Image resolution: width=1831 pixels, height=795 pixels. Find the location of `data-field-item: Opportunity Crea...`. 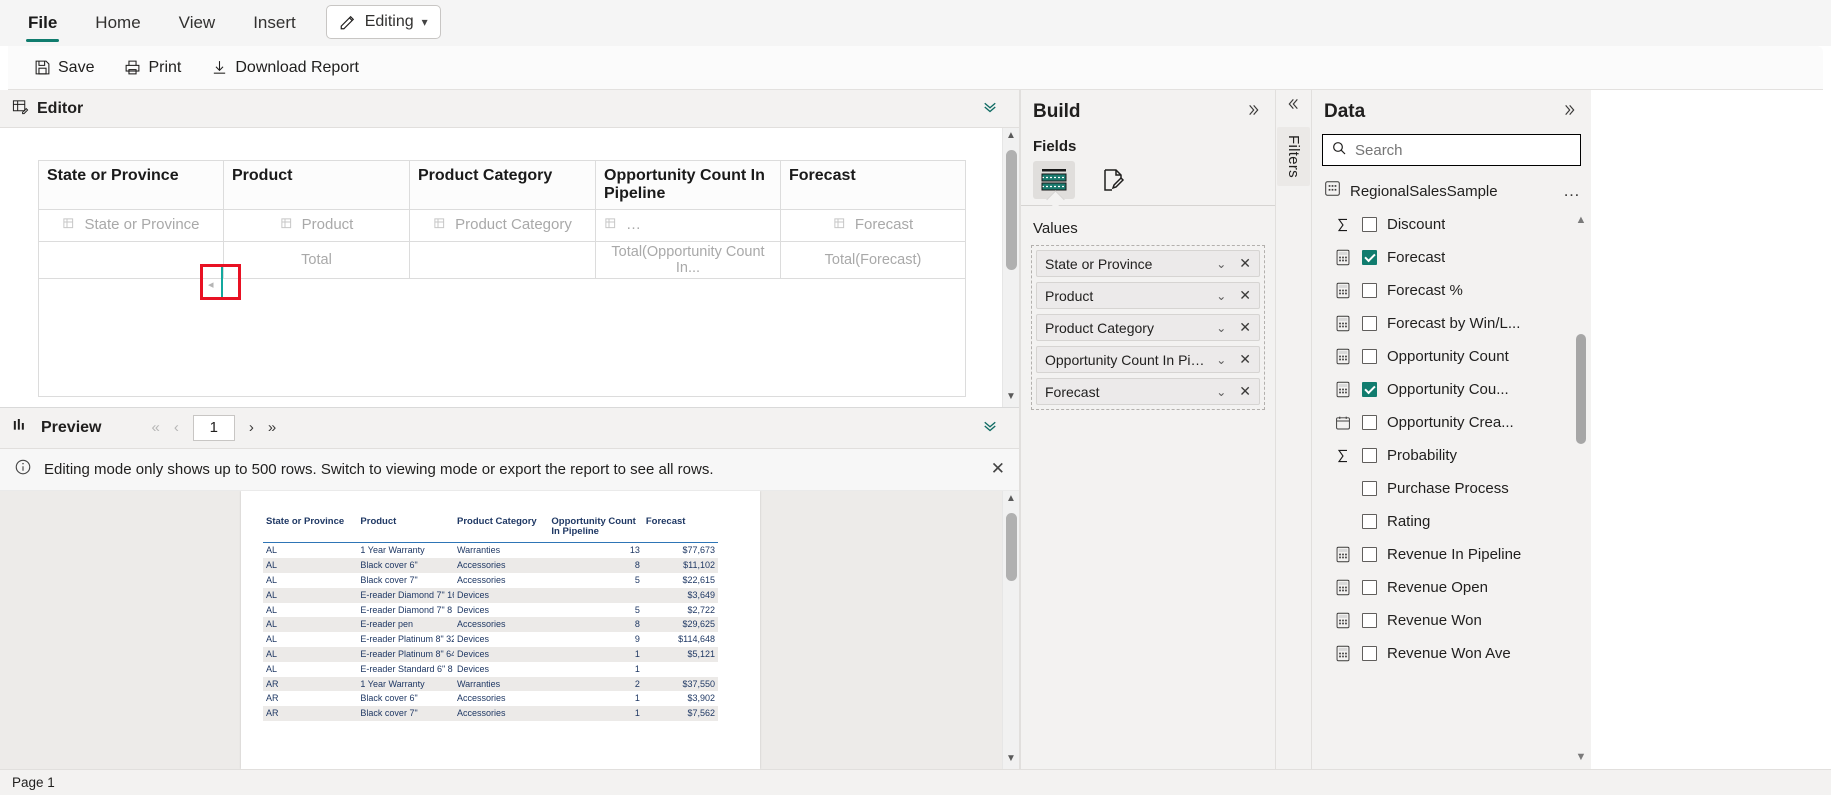

data-field-item: Opportunity Crea... is located at coordinates (1462, 422).